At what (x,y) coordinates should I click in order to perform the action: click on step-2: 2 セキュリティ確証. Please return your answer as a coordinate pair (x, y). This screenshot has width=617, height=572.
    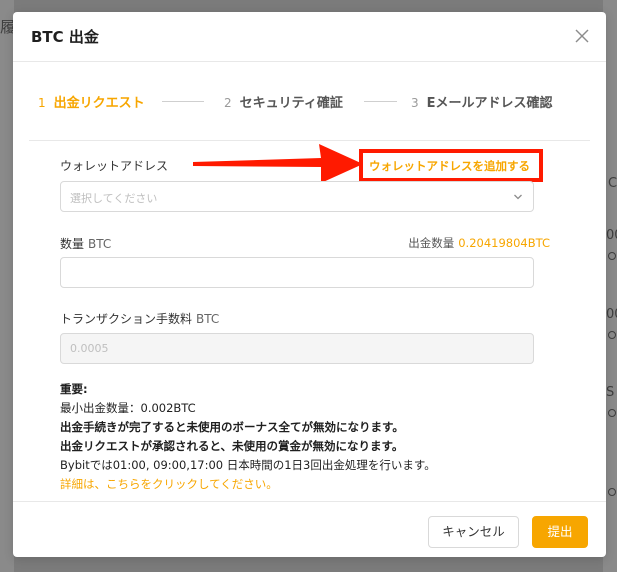
    Looking at the image, I should click on (283, 101).